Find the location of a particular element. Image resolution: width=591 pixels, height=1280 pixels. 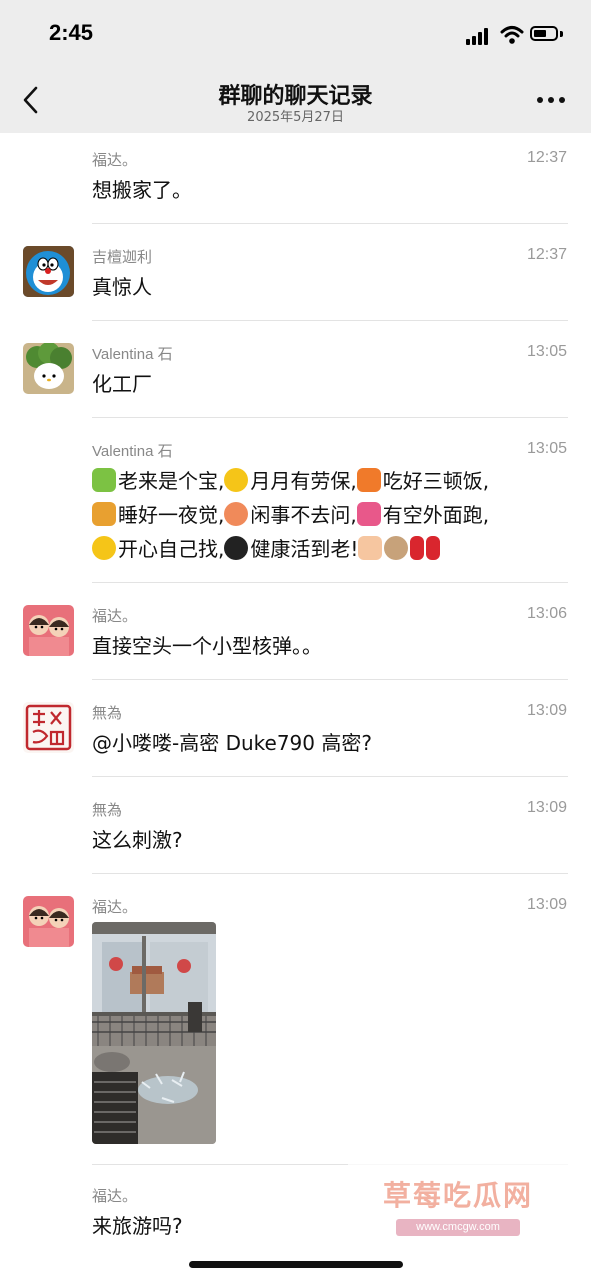

message-text: 化工厂 is located at coordinates (122, 384).